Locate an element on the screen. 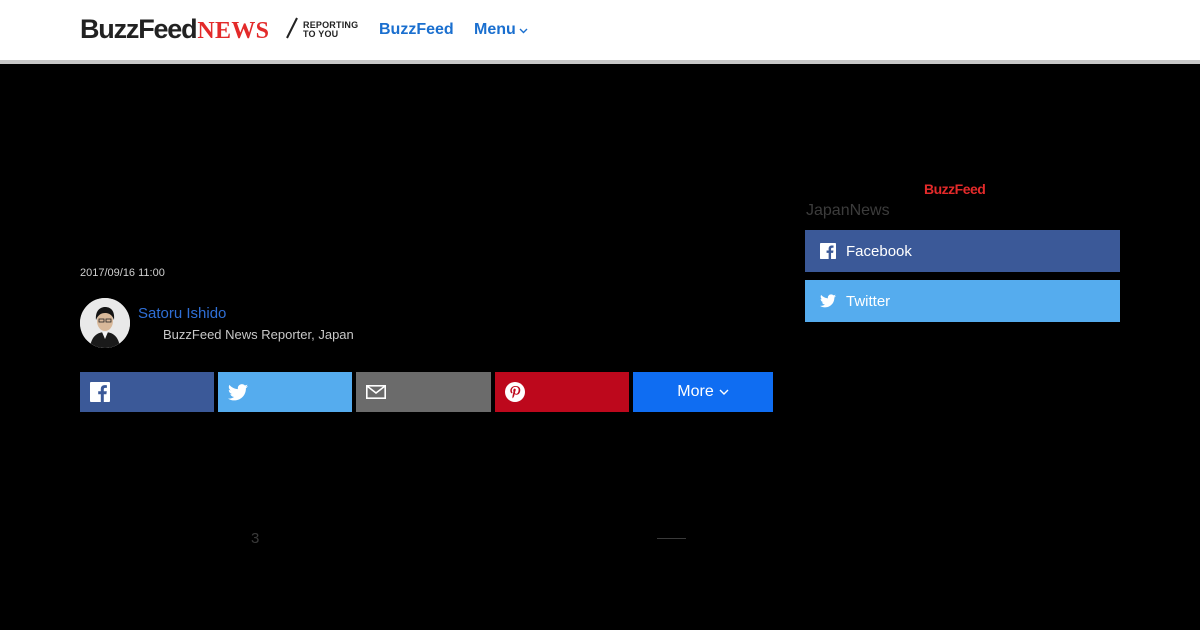  share-more-label: More is located at coordinates (695, 391).